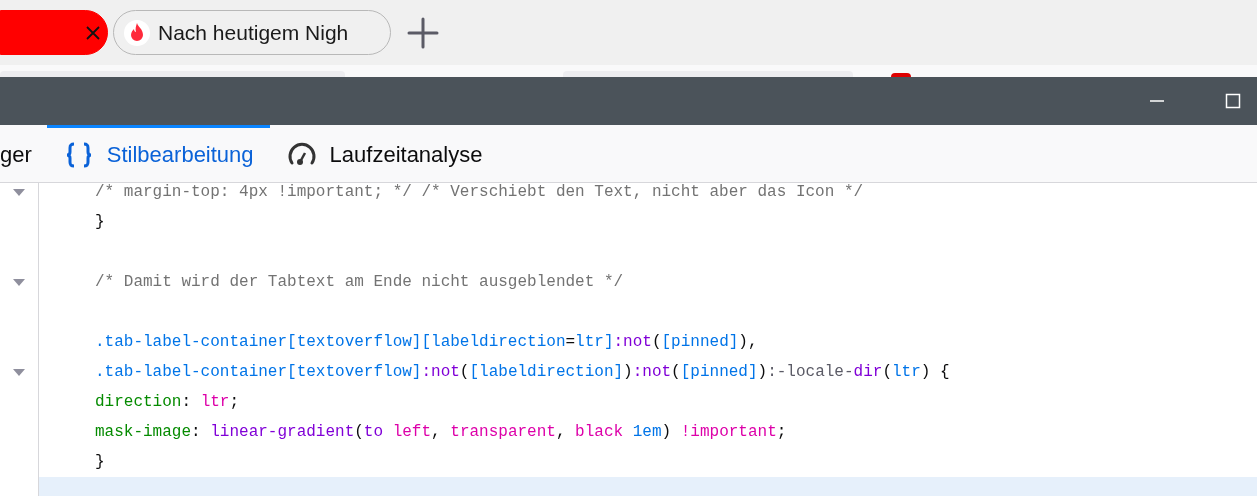  I want to click on maximize-icon, so click(1233, 101).